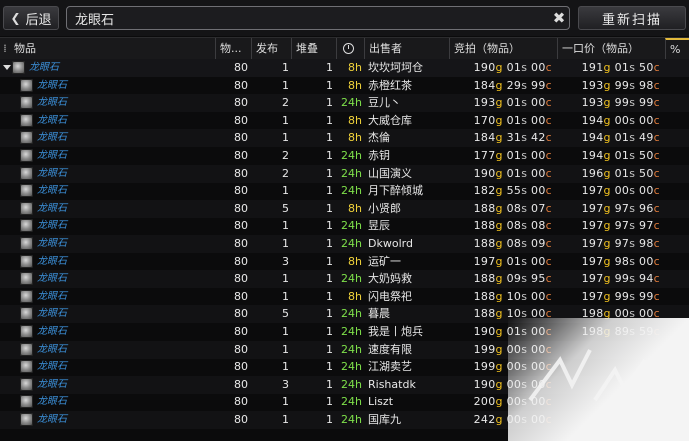  What do you see at coordinates (271, 48) in the screenshot?
I see `column-header-posted: 发布` at bounding box center [271, 48].